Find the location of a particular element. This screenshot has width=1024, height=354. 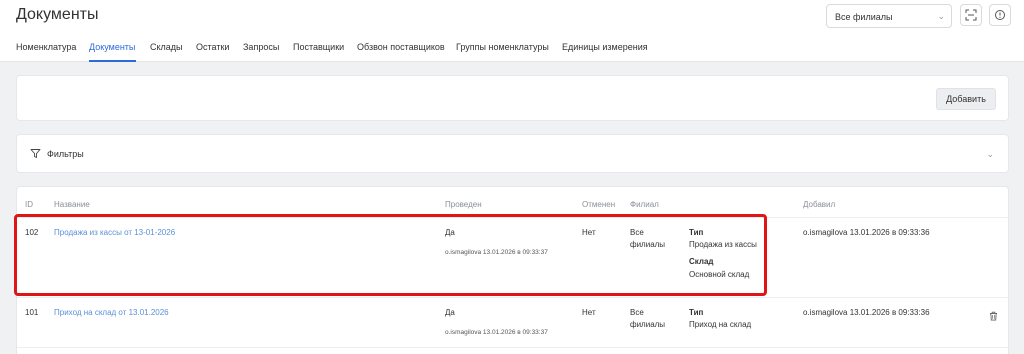

scan-button is located at coordinates (971, 15).